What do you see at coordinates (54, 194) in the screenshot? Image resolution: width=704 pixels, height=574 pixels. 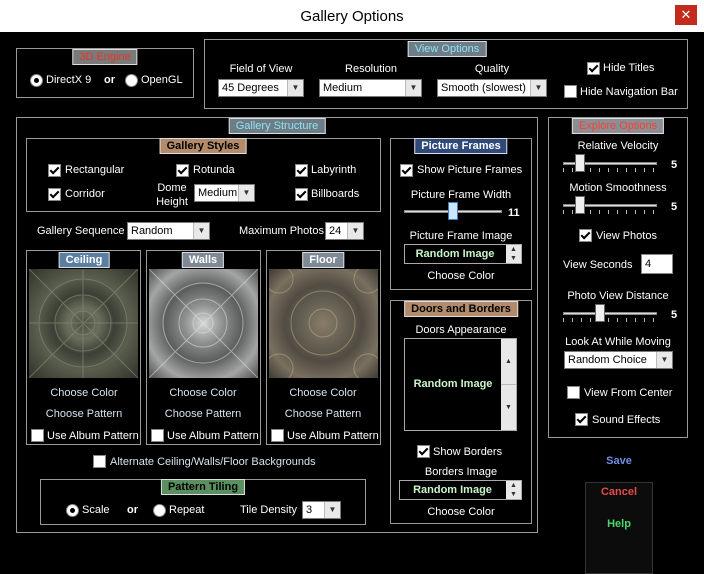 I see `corridor-checkbox` at bounding box center [54, 194].